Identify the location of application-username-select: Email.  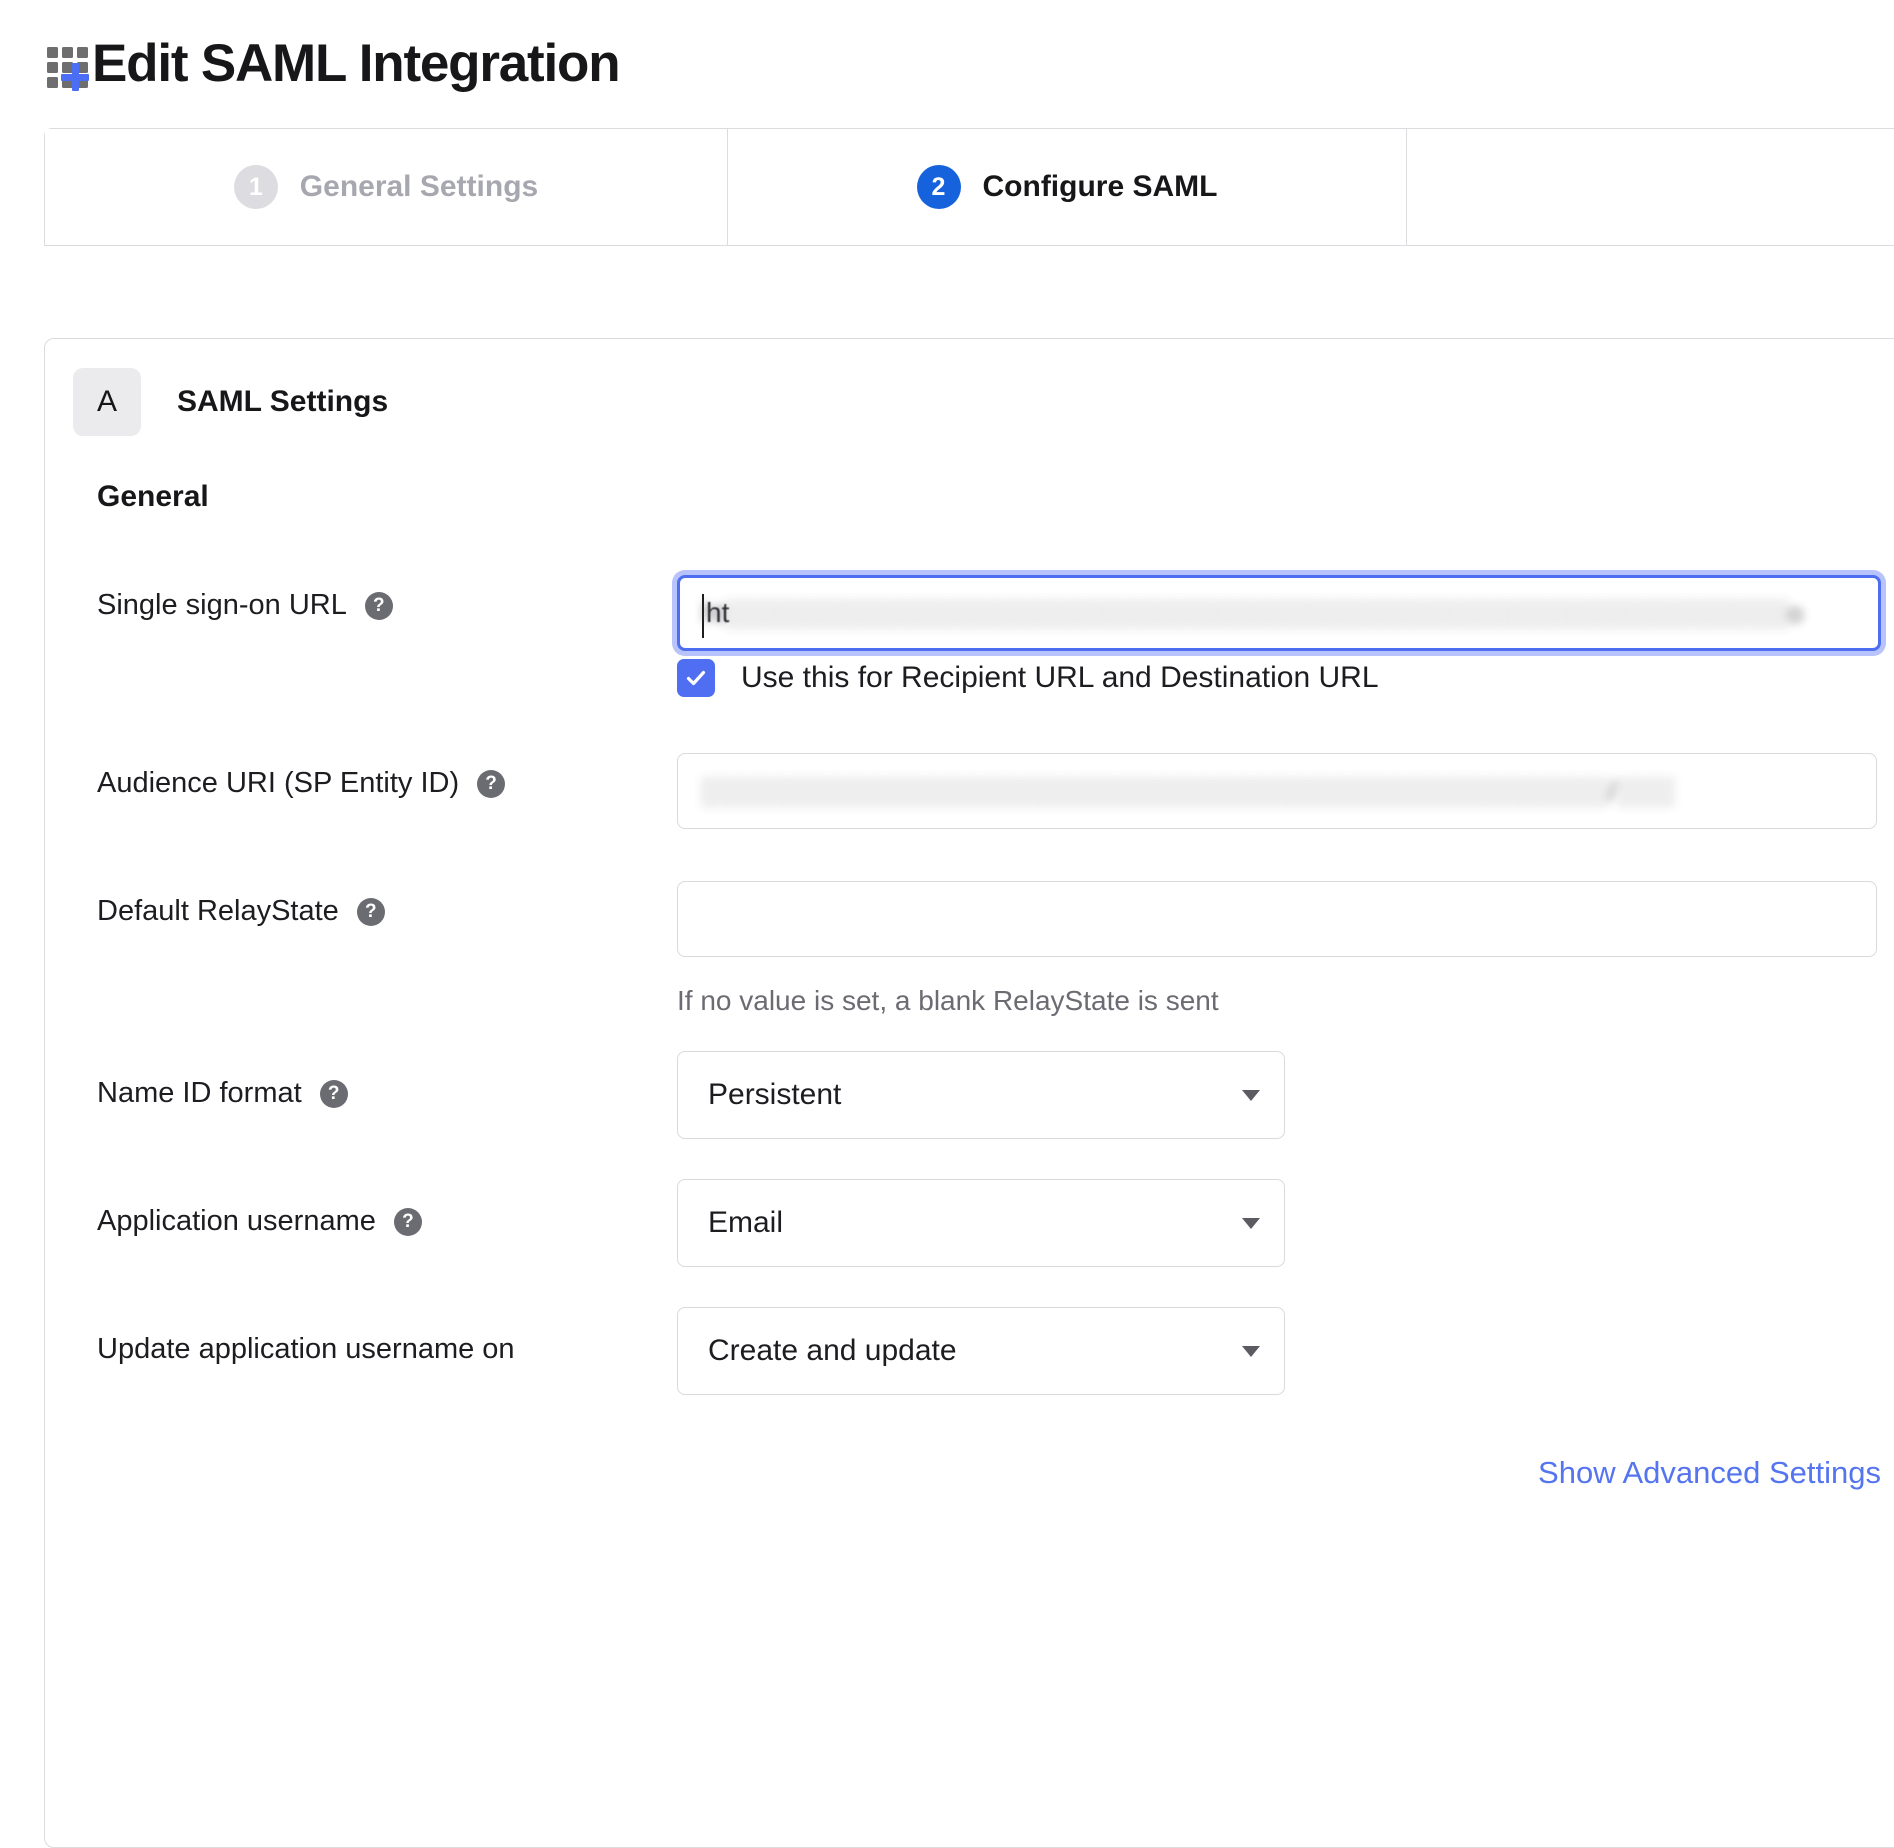
(981, 1223).